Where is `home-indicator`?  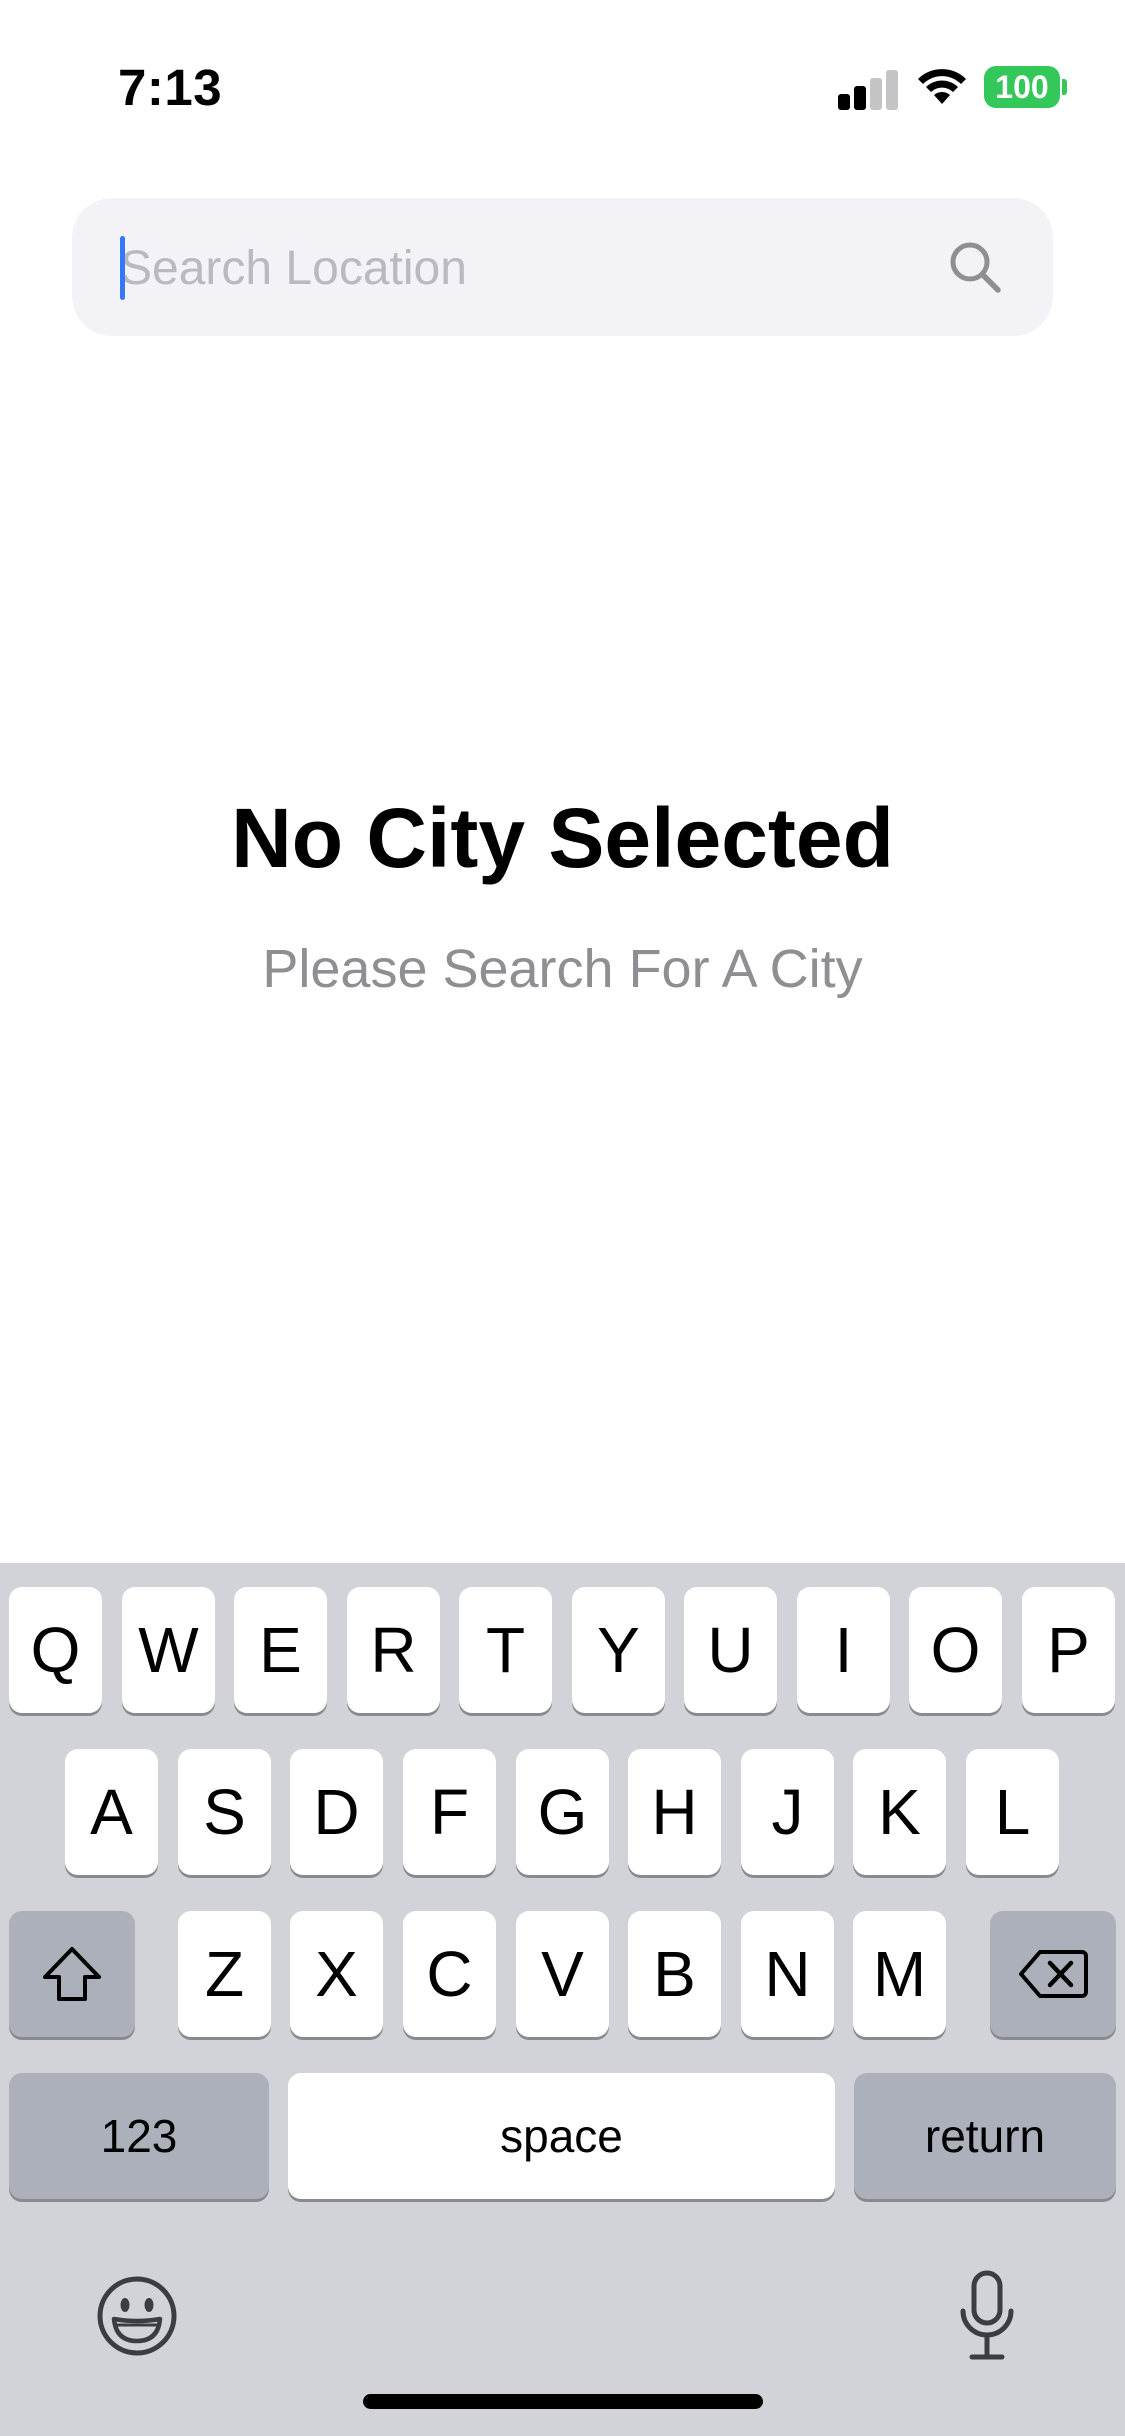 home-indicator is located at coordinates (563, 2401).